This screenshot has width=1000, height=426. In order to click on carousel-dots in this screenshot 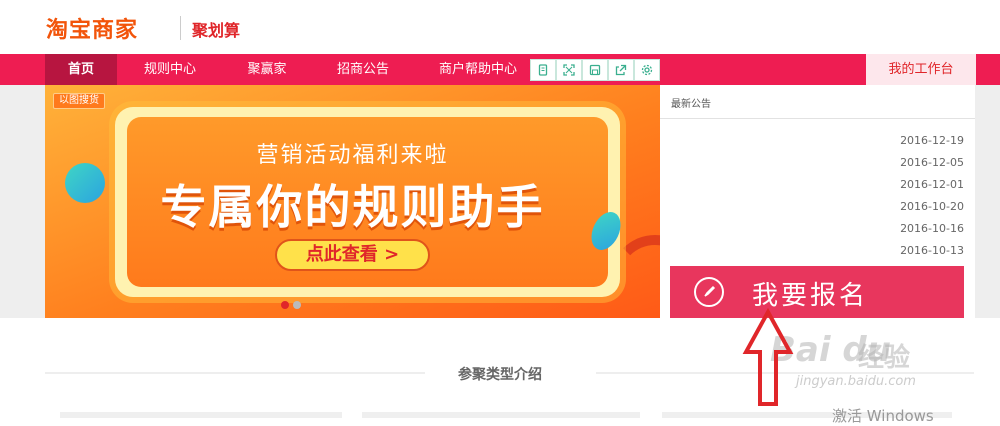, I will do `click(291, 305)`.